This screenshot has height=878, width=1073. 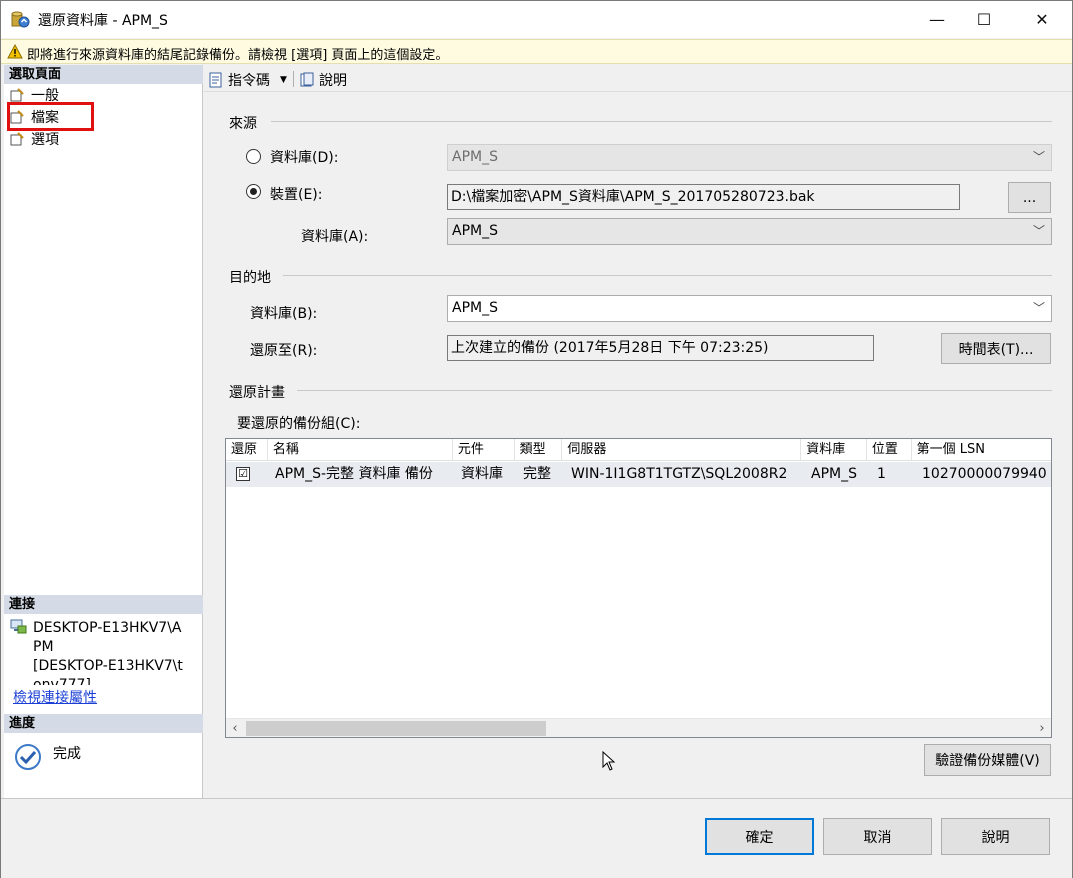 What do you see at coordinates (103, 604) in the screenshot?
I see `connection-header: 連接` at bounding box center [103, 604].